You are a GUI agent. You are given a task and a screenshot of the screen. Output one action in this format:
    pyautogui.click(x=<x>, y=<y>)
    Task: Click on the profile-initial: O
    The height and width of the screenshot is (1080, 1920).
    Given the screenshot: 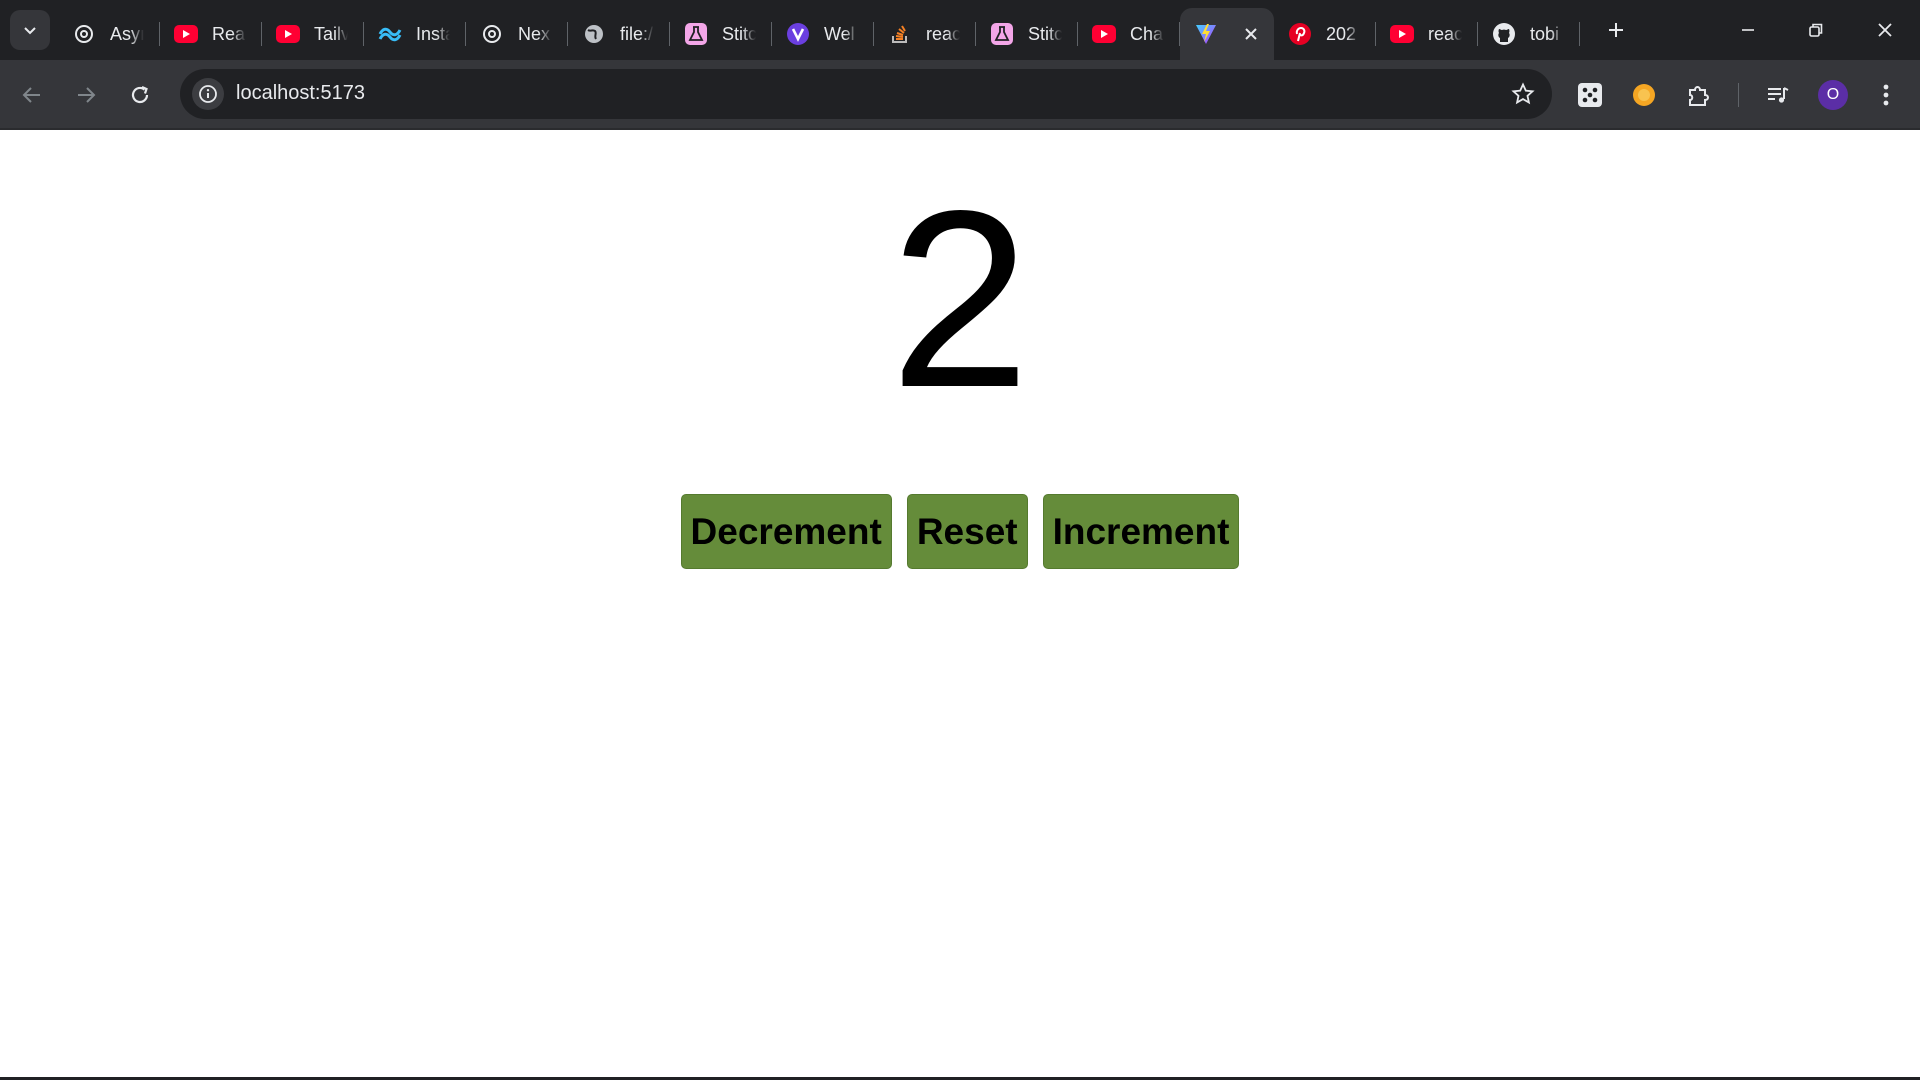 What is the action you would take?
    pyautogui.click(x=1833, y=94)
    